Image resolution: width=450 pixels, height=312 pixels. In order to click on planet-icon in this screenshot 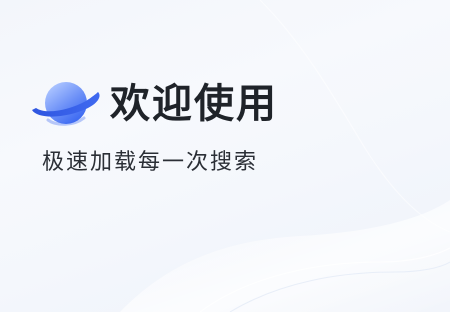, I will do `click(66, 104)`.